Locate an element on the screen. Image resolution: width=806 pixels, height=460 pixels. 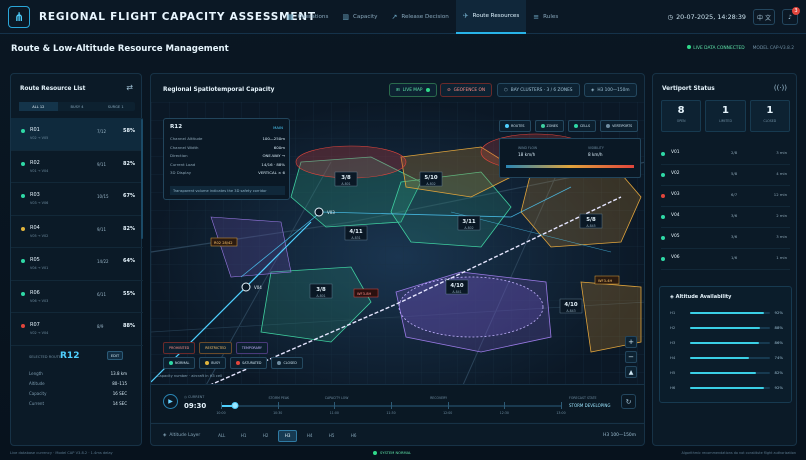
datetime: 20-07-2025, 14:28:39 is located at coordinates (711, 17).